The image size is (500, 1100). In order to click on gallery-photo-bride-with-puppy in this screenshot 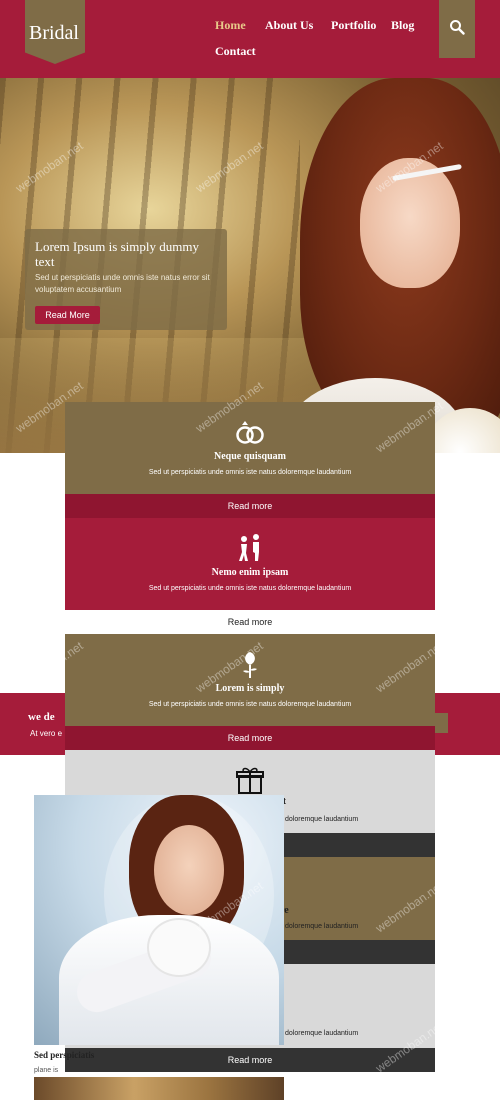, I will do `click(159, 920)`.